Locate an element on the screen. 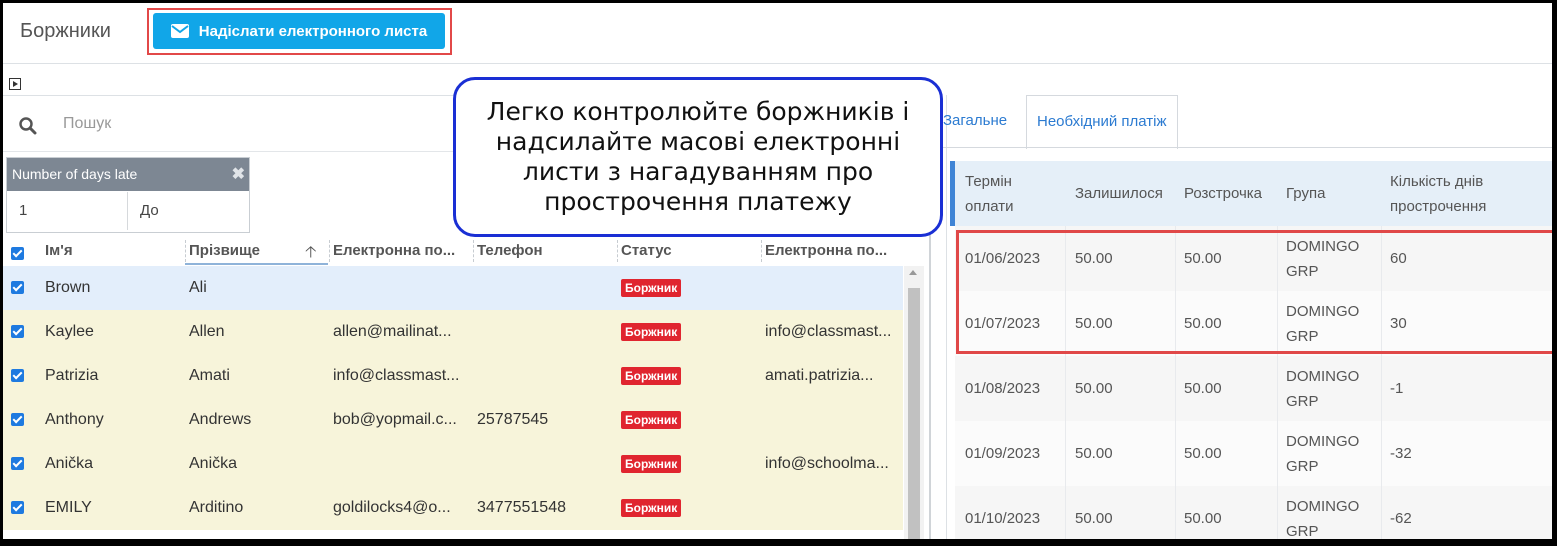 This screenshot has width=1557, height=546. tab-required-payment: Необхідний платіж is located at coordinates (1102, 122).